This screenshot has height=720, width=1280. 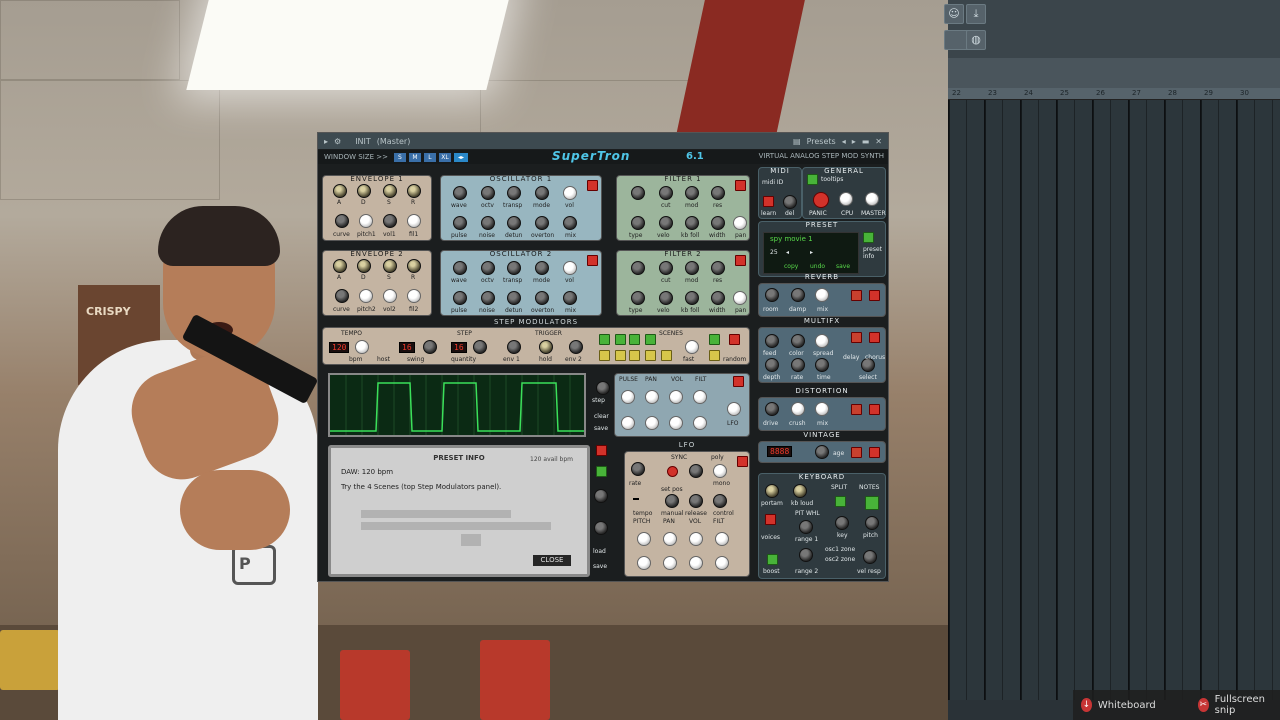 I want to click on env1-curve-knob, so click(x=342, y=221).